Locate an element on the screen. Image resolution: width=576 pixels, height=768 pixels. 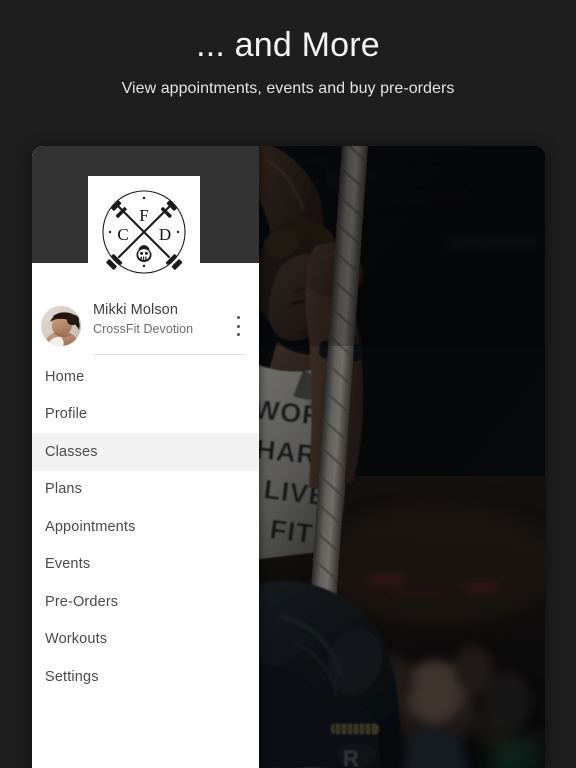
nav-item-label: Pre-Orders is located at coordinates (82, 601).